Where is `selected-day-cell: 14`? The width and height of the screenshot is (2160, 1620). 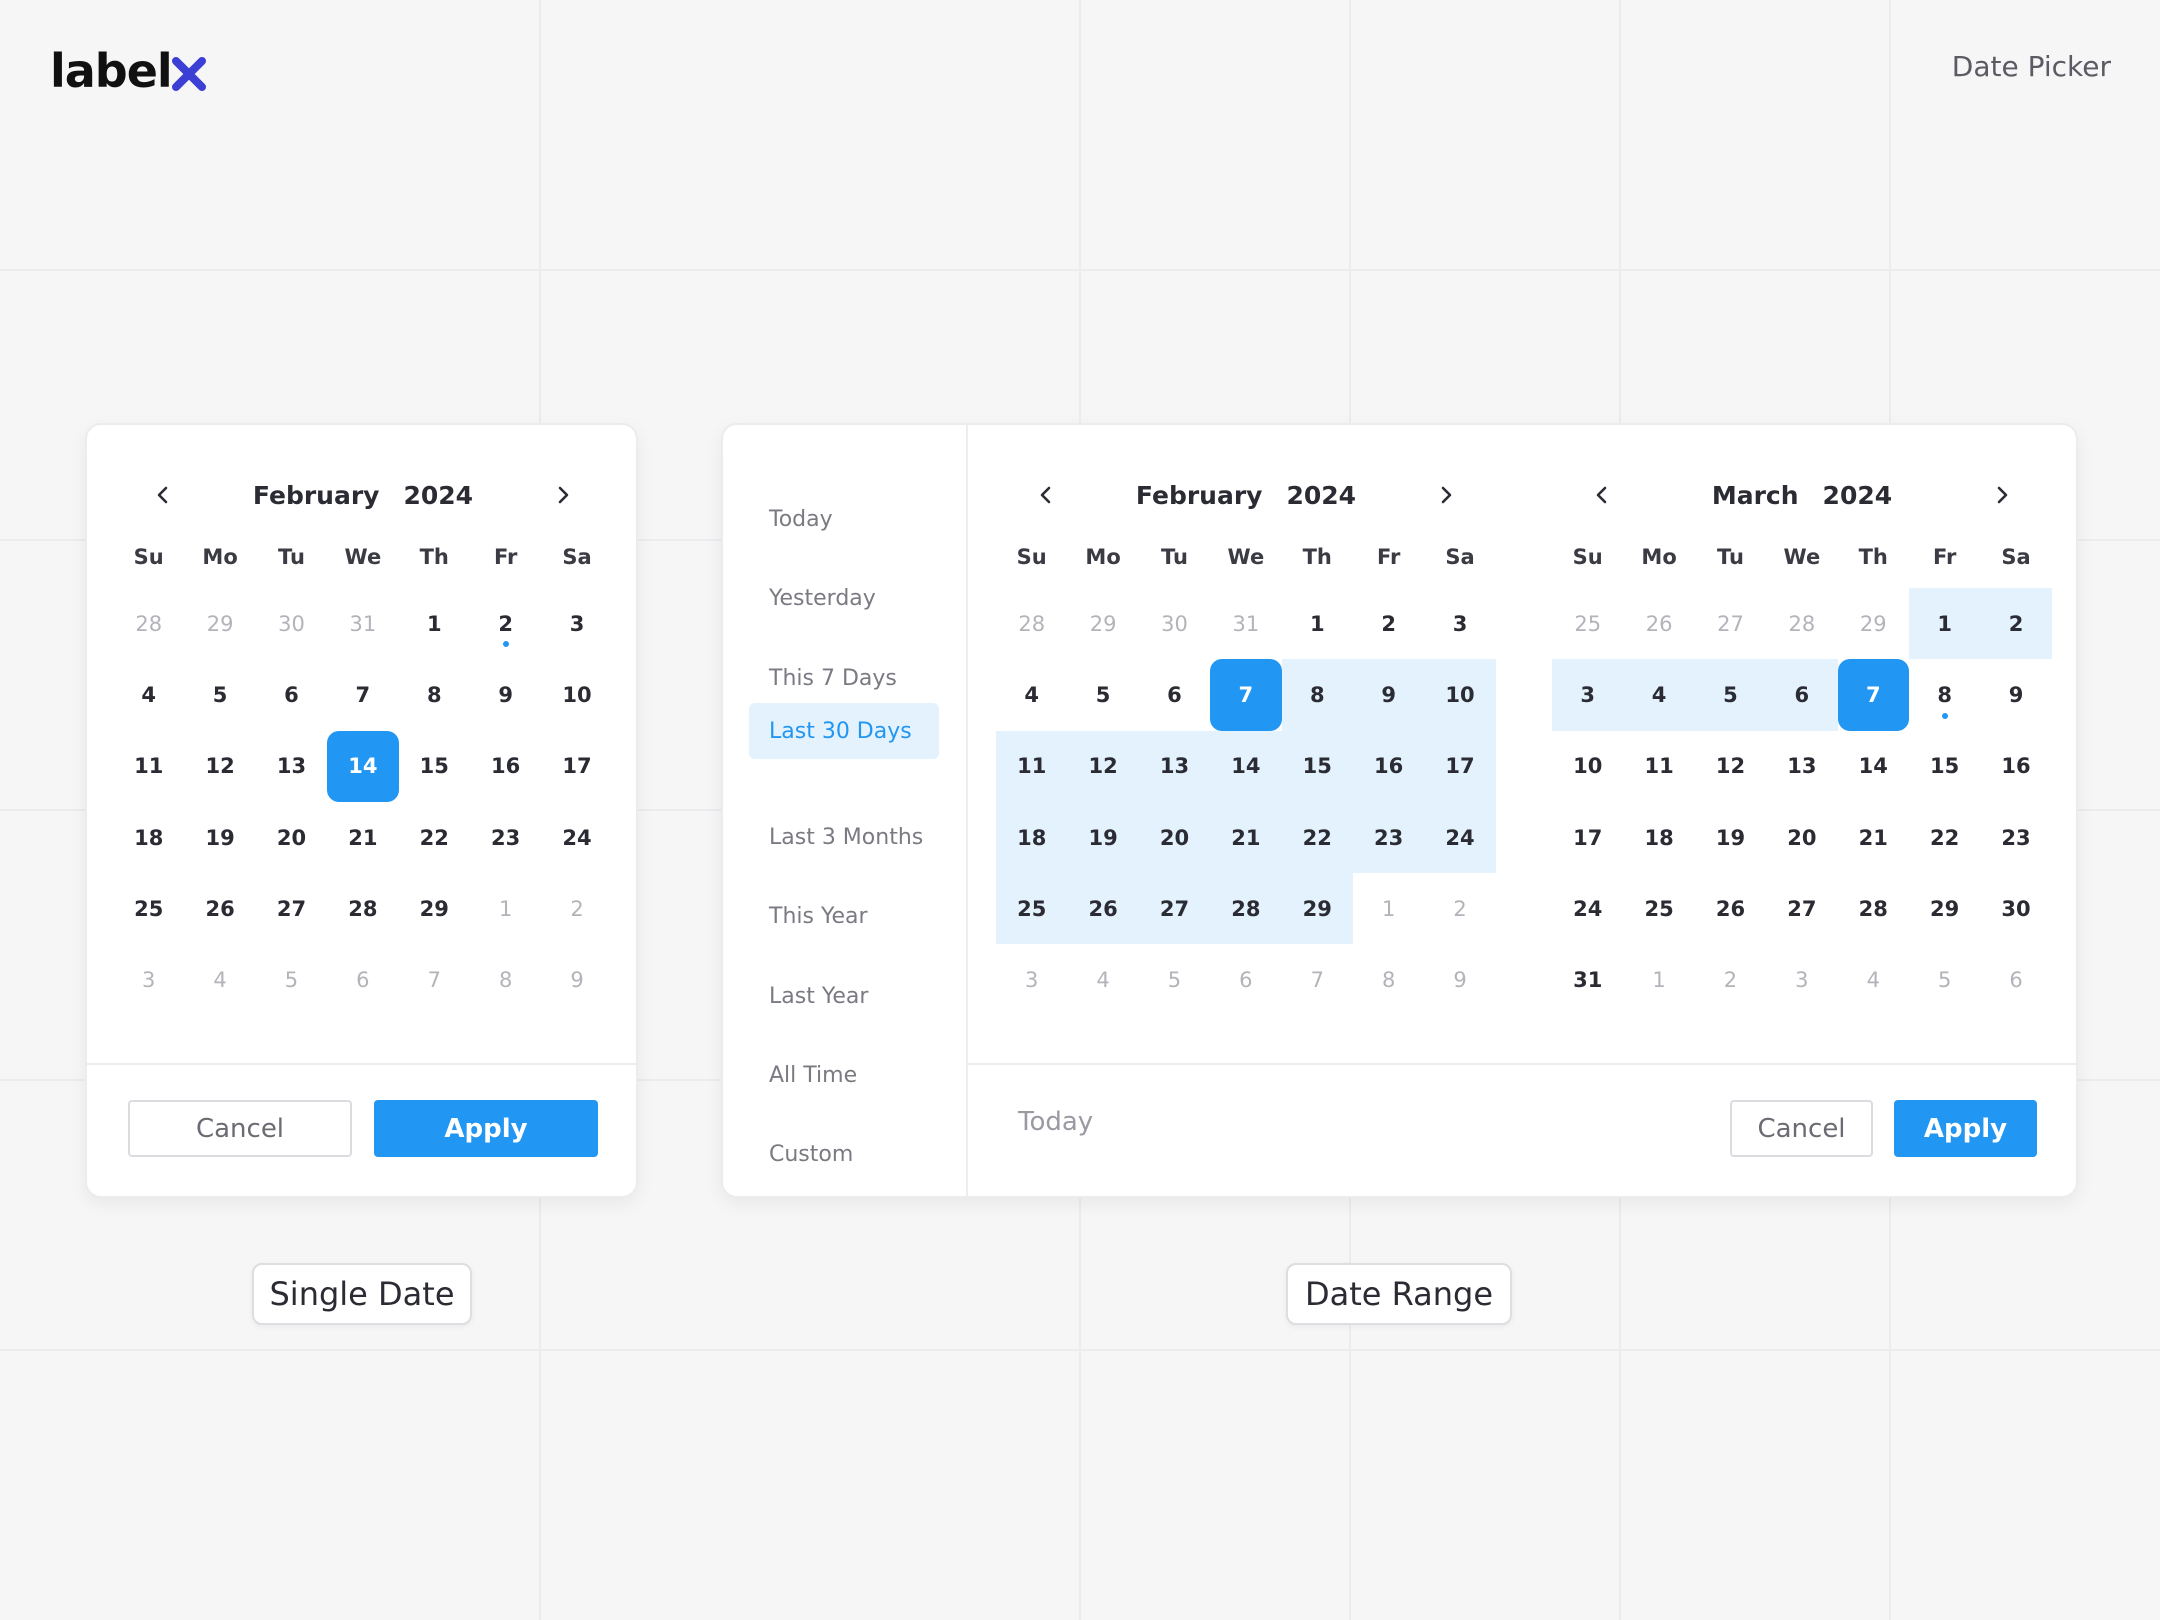
selected-day-cell: 14 is located at coordinates (363, 766).